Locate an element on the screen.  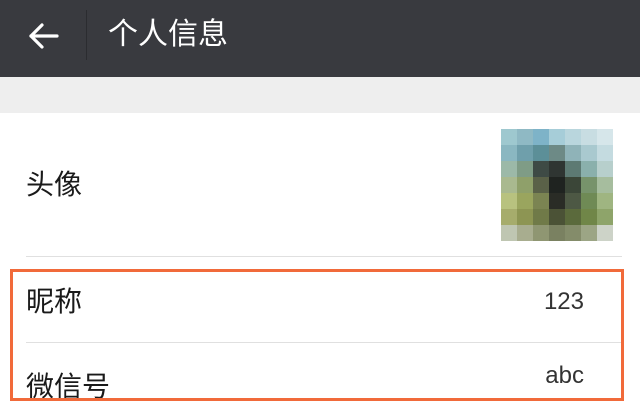
header-divider is located at coordinates (86, 35).